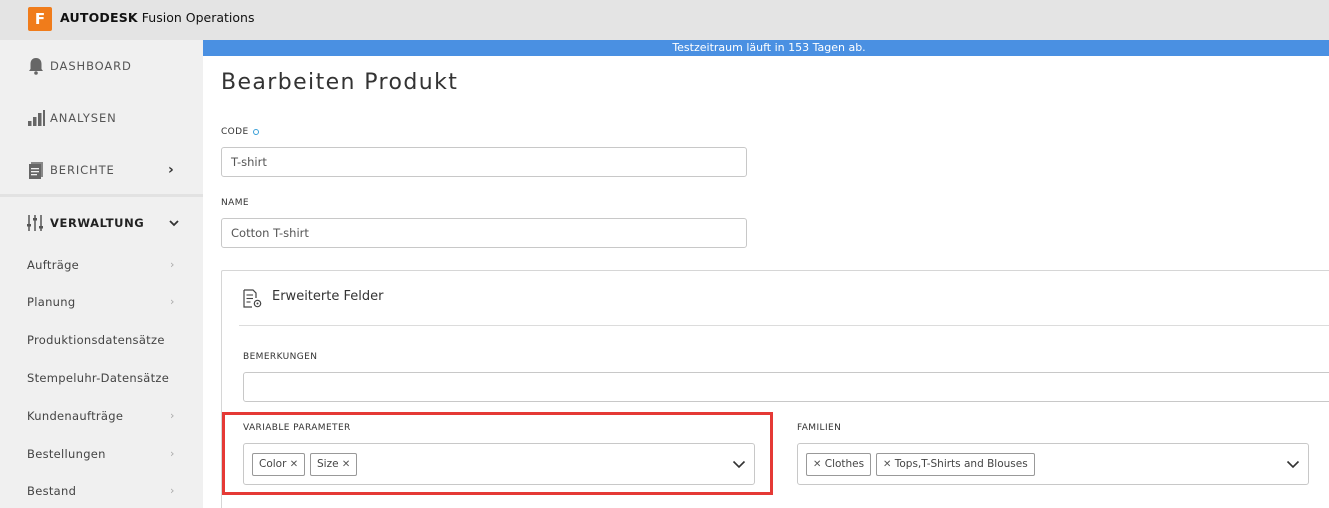 This screenshot has height=508, width=1329. I want to click on sidebar-subitem-label: Bestand, so click(52, 491).